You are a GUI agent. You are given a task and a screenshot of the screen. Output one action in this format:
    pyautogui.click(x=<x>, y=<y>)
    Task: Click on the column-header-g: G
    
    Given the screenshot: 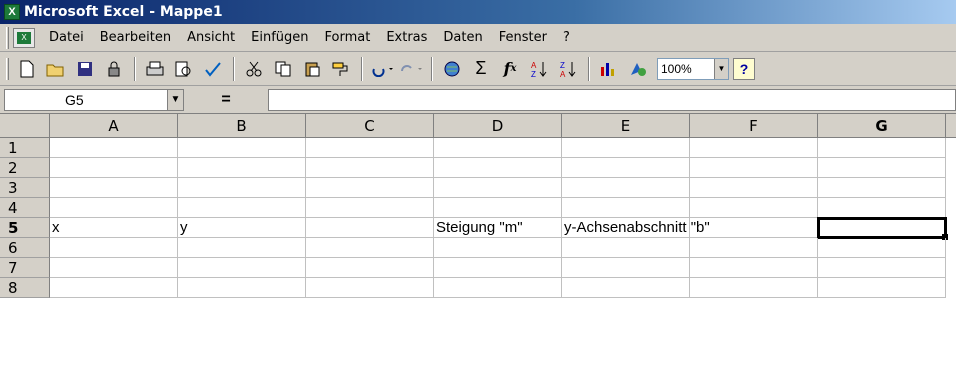 What is the action you would take?
    pyautogui.click(x=882, y=126)
    